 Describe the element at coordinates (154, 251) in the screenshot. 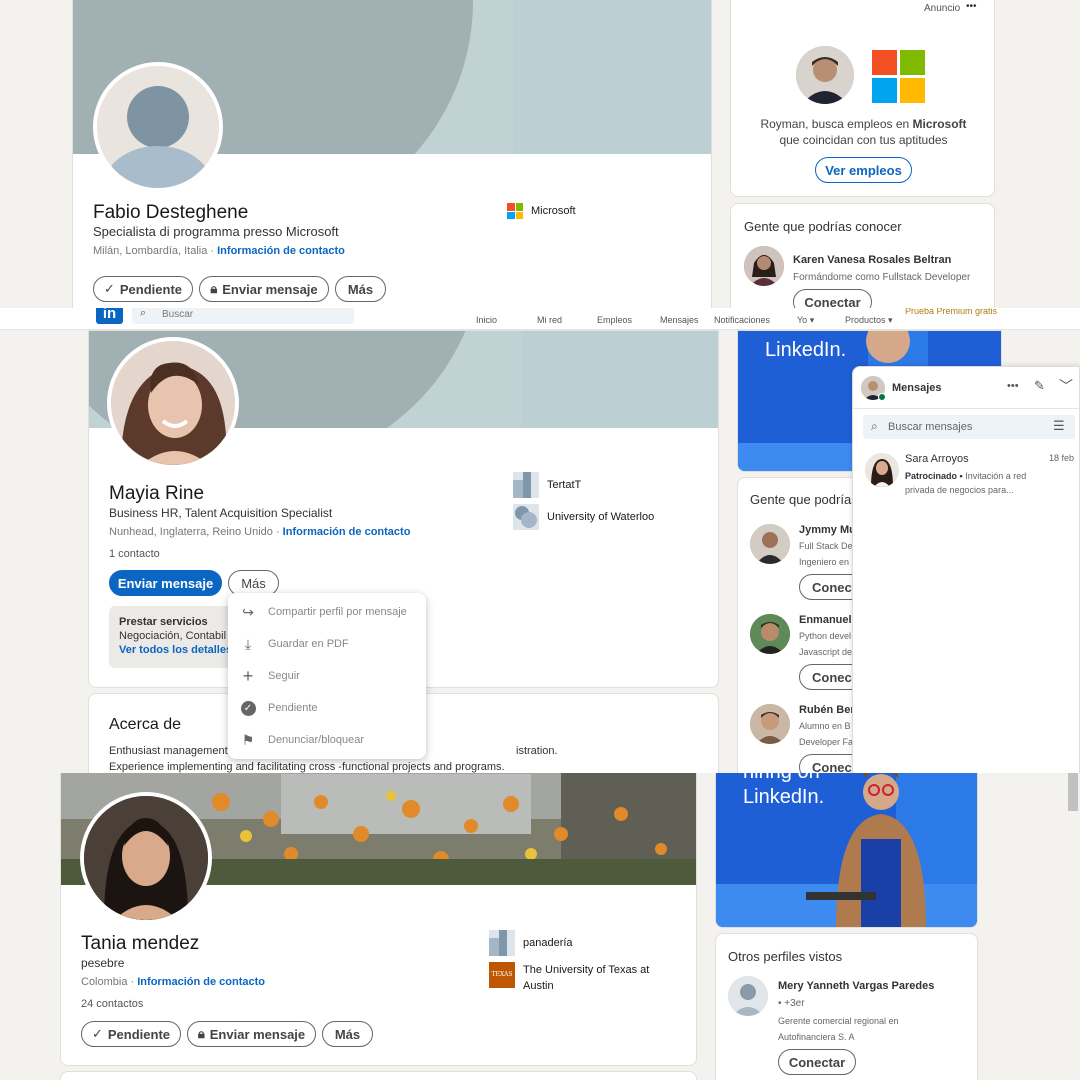

I see `location-text: Milán, Lombardía, Italia ·` at that location.